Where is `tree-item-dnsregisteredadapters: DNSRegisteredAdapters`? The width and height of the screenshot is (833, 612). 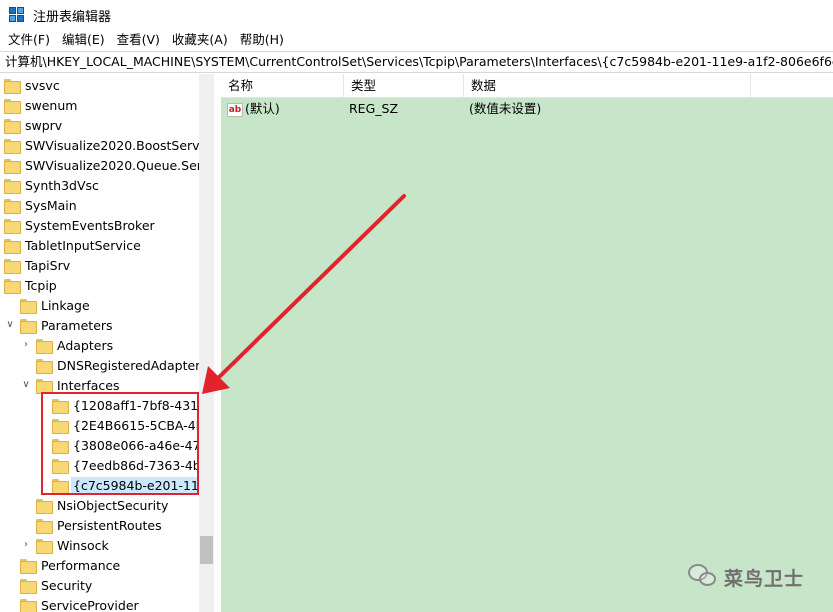 tree-item-dnsregisteredadapters: DNSRegisteredAdapters is located at coordinates (122, 365).